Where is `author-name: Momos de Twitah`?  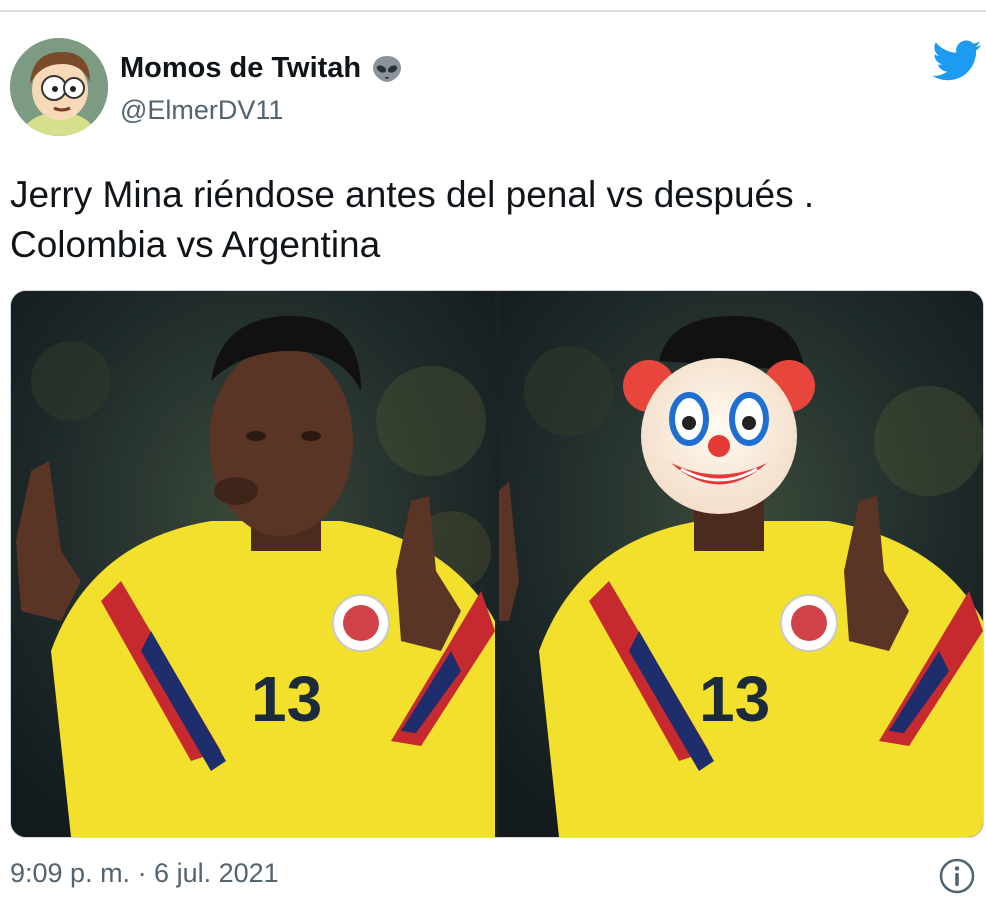
author-name: Momos de Twitah is located at coordinates (240, 68).